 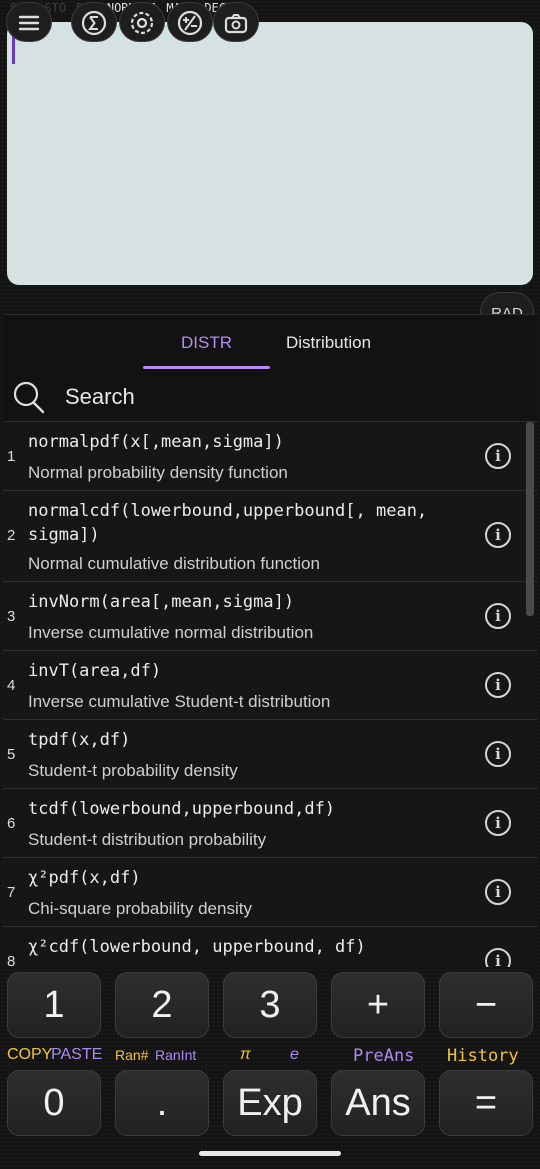 I want to click on item-number: 8, so click(x=11, y=960).